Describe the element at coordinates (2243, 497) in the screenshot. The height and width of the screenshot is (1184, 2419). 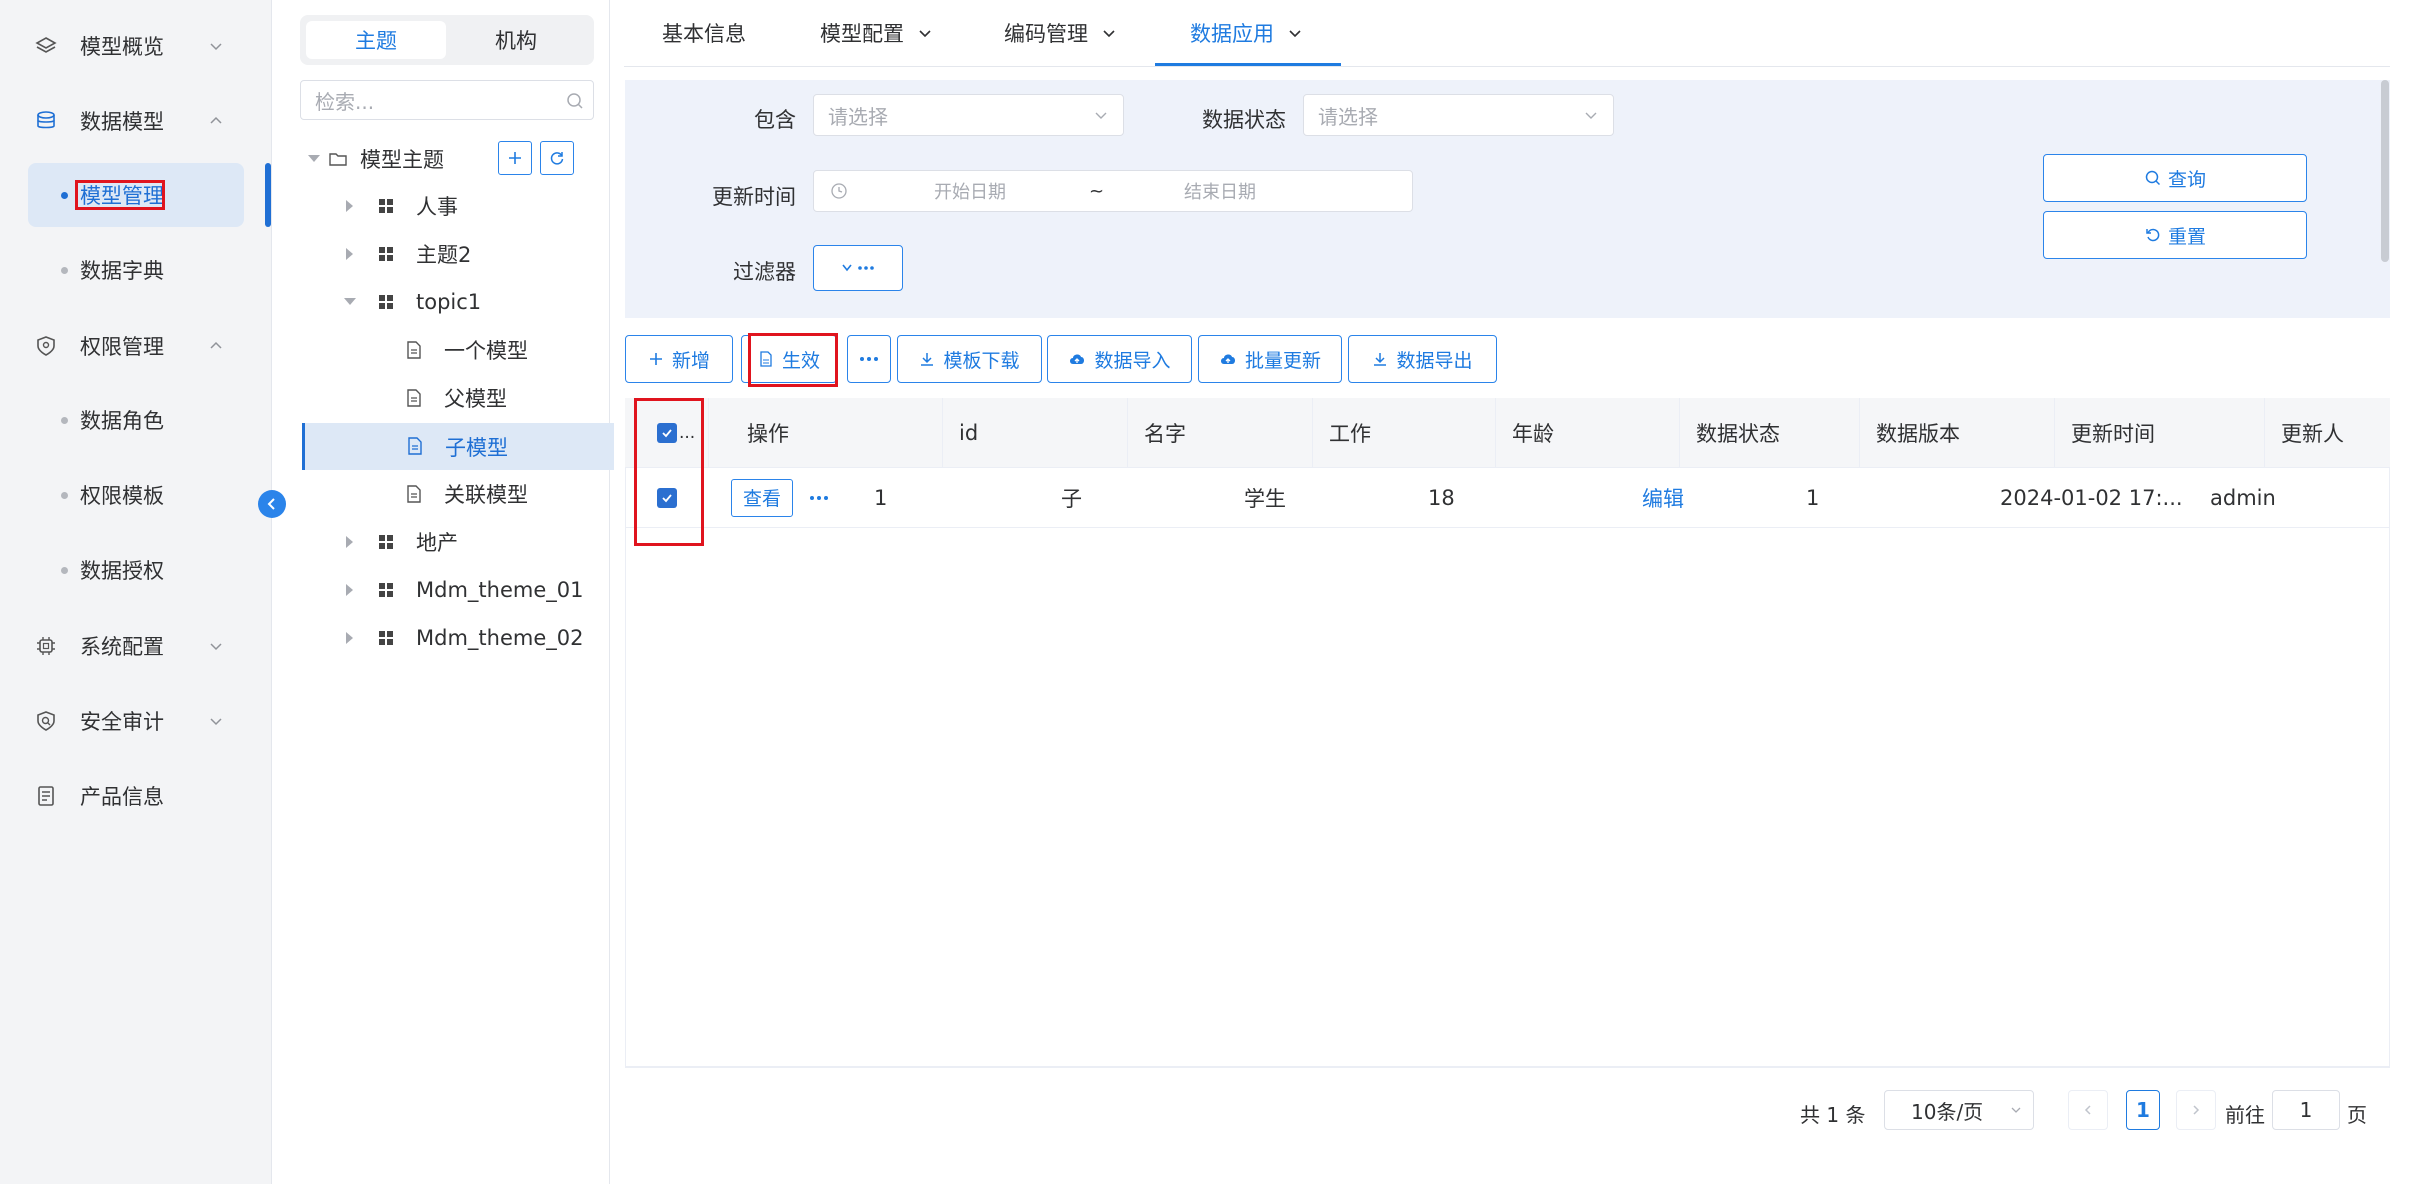
I see `cell-updater: admin` at that location.